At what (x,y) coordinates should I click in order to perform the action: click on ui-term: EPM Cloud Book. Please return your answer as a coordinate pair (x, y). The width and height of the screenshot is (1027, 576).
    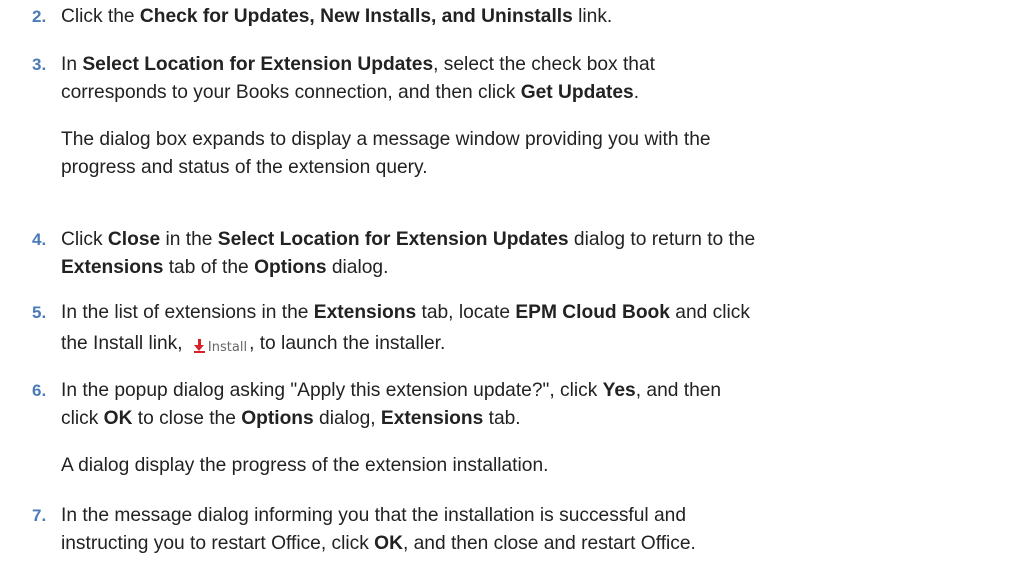
    Looking at the image, I should click on (592, 312).